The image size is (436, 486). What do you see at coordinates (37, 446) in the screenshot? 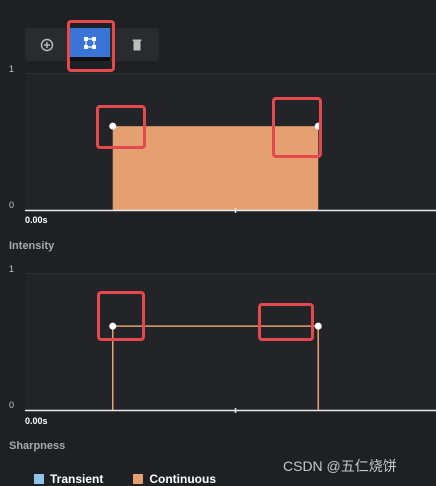
I see `sharpness-title: Sharpness` at bounding box center [37, 446].